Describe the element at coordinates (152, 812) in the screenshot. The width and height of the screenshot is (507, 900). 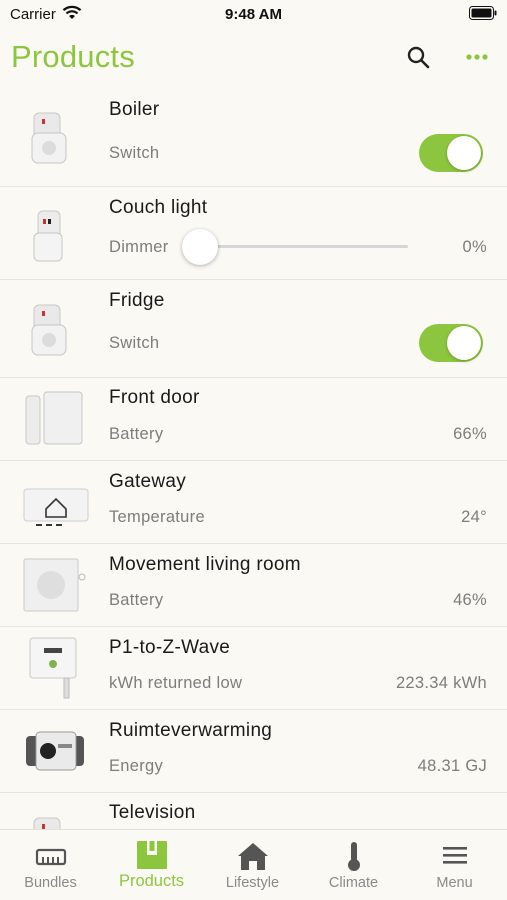
I see `product-name: Television` at that location.